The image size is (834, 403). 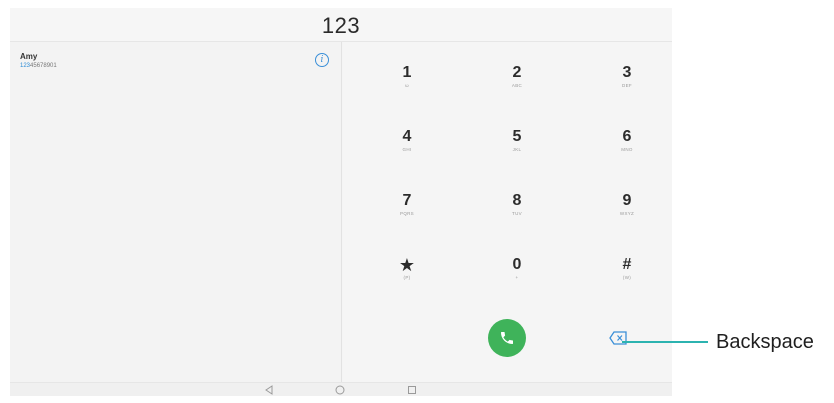 I want to click on key-star: ★ (P), so click(x=407, y=281).